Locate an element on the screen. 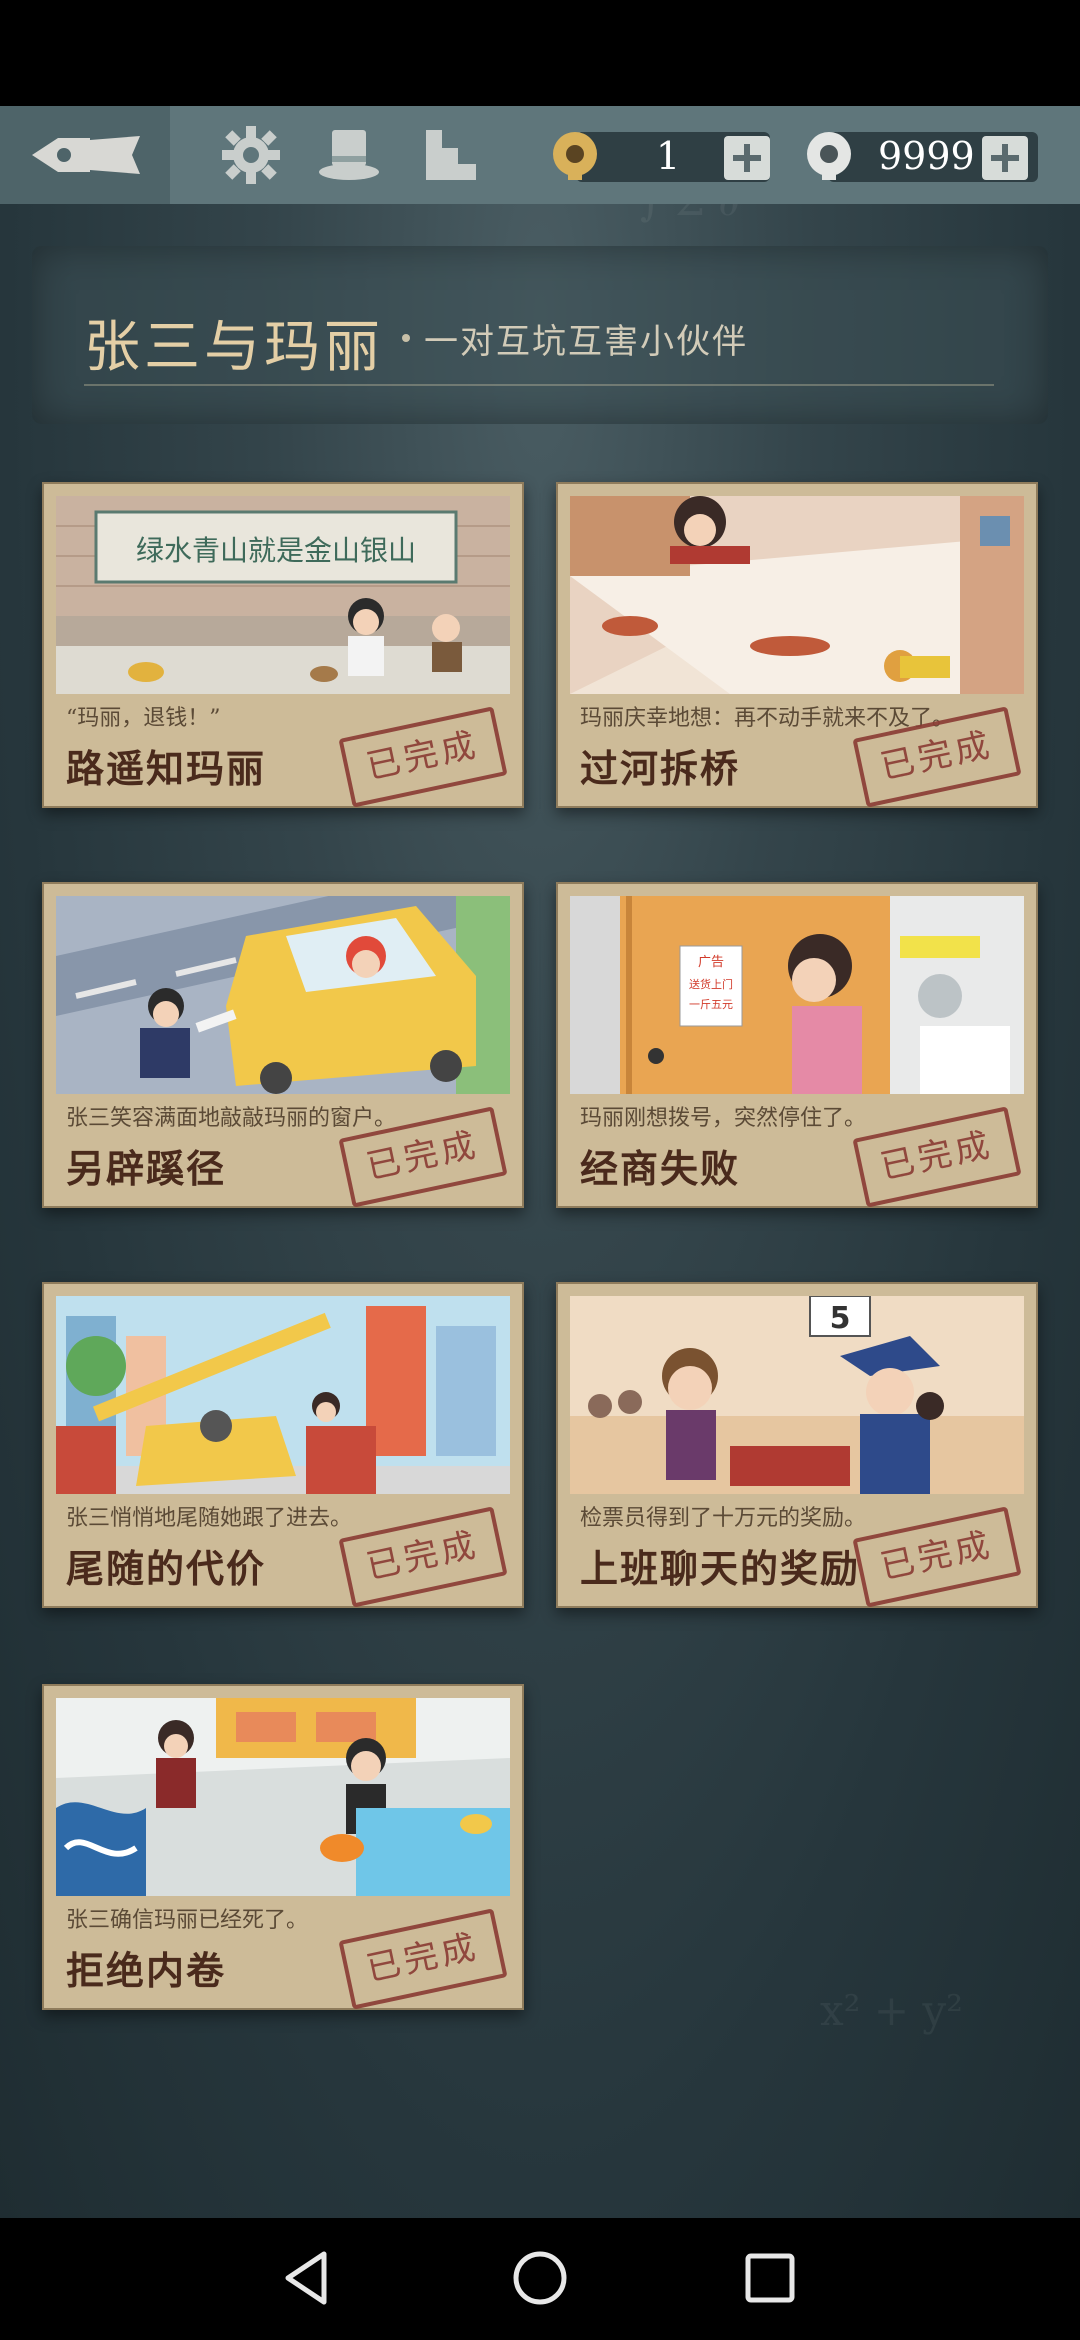  level-card-1: 绿水青山就是金山银山 “玛丽，退钱！” 路遥知玛丽 已完成 is located at coordinates (283, 645).